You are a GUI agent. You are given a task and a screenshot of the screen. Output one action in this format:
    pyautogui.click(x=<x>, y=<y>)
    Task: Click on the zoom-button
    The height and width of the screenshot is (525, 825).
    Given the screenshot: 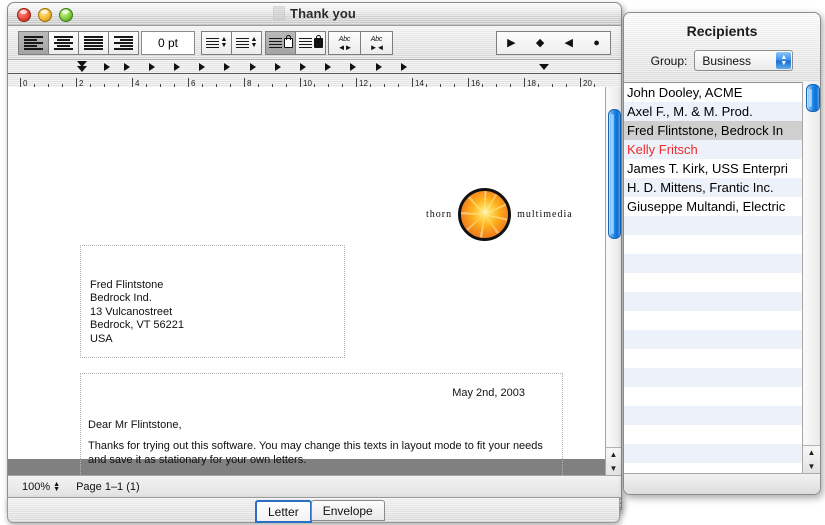 What is the action you would take?
    pyautogui.click(x=66, y=15)
    